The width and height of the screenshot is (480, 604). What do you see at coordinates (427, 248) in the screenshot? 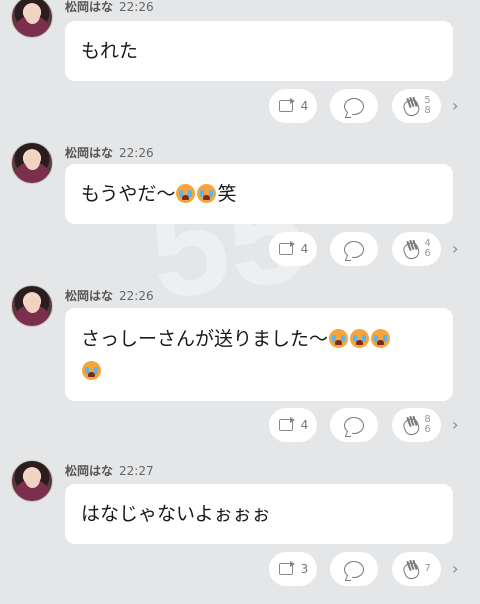
I see `clap-count: 46` at bounding box center [427, 248].